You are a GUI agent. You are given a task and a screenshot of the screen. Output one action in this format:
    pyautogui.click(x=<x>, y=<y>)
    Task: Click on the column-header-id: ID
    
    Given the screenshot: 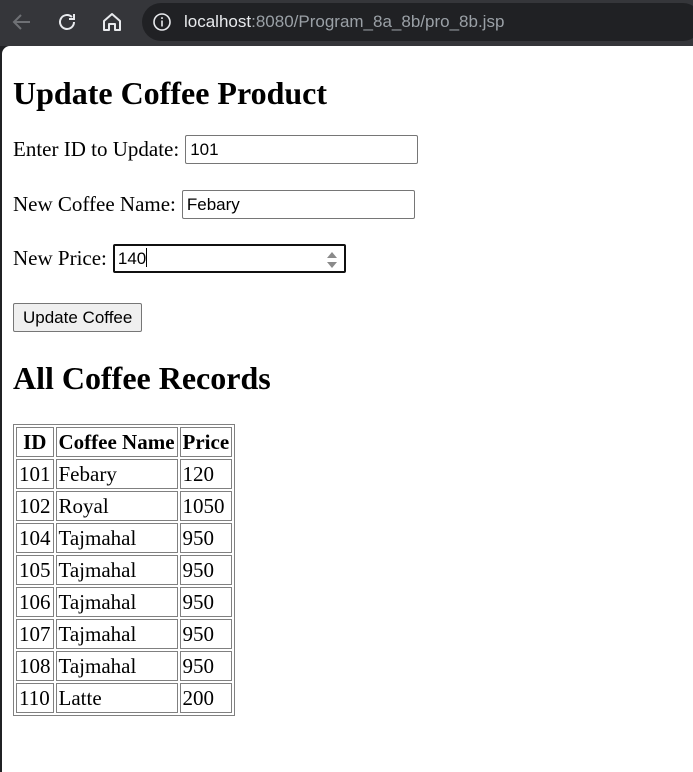 What is the action you would take?
    pyautogui.click(x=35, y=442)
    